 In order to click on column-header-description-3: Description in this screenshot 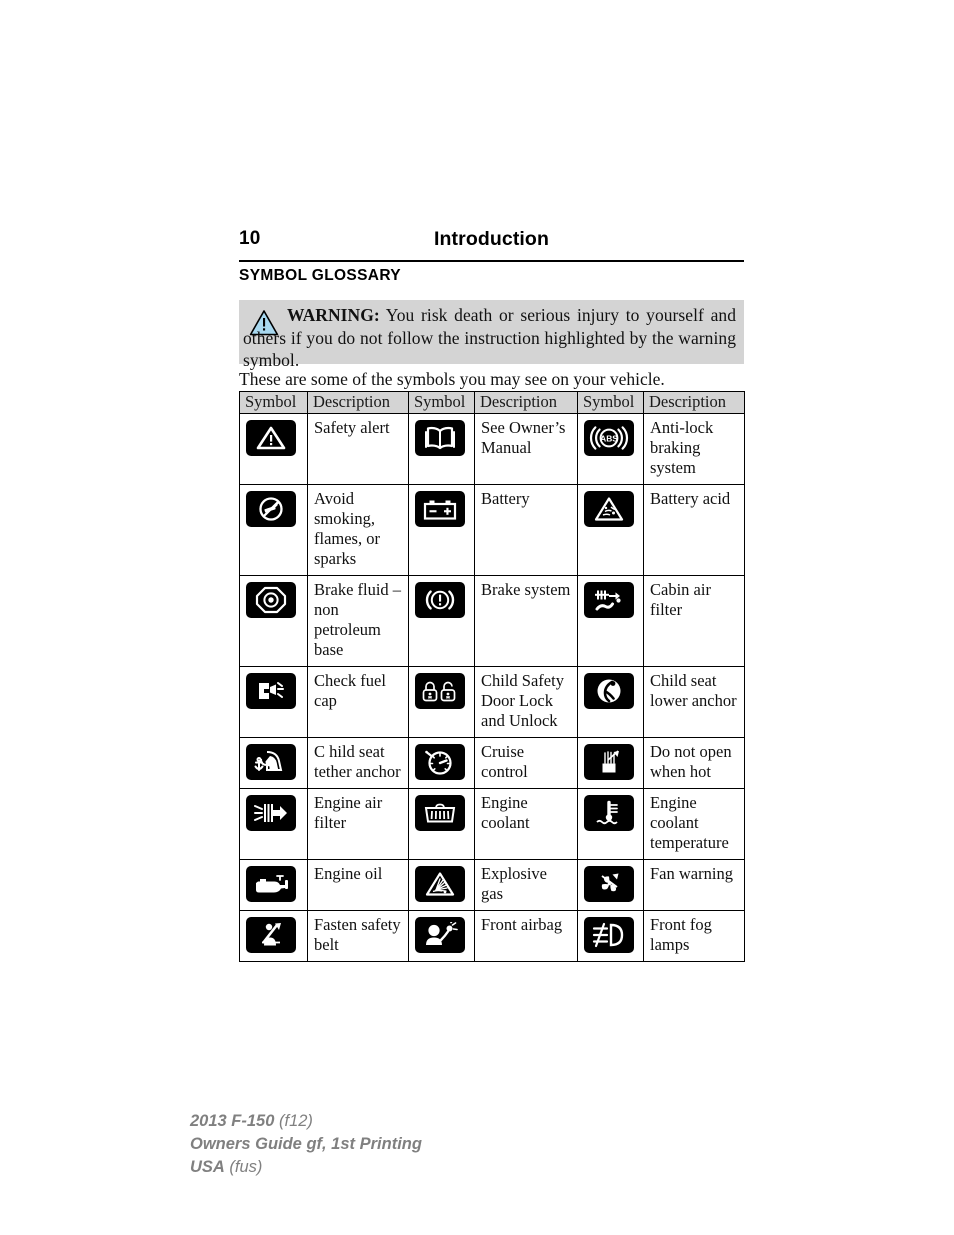, I will do `click(694, 402)`.